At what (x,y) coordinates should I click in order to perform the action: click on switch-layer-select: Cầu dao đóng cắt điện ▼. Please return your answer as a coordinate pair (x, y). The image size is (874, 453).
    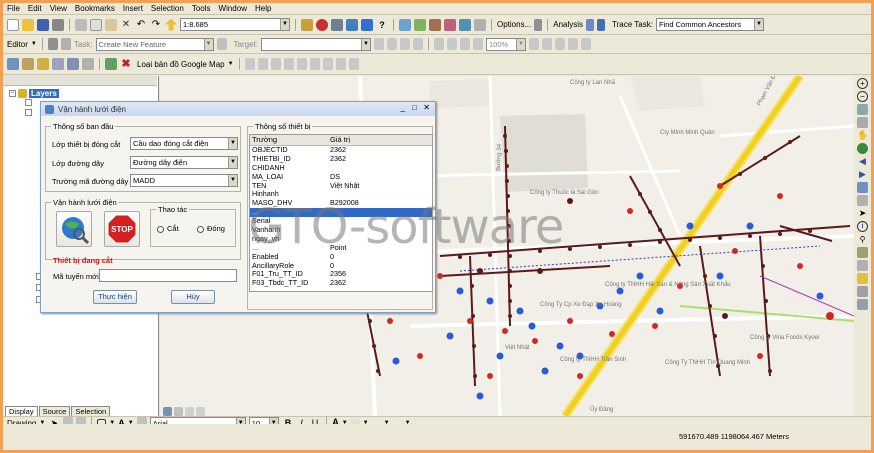
    Looking at the image, I should click on (184, 143).